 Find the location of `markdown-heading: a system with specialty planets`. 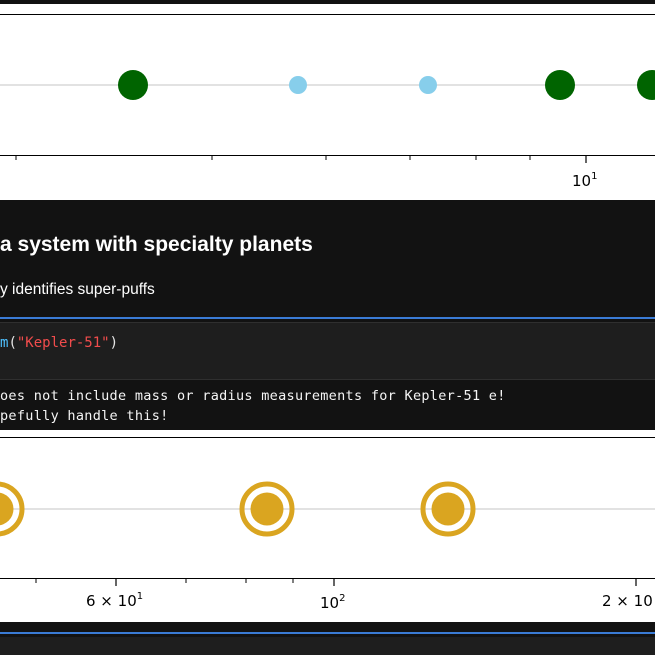

markdown-heading: a system with specialty planets is located at coordinates (156, 244).